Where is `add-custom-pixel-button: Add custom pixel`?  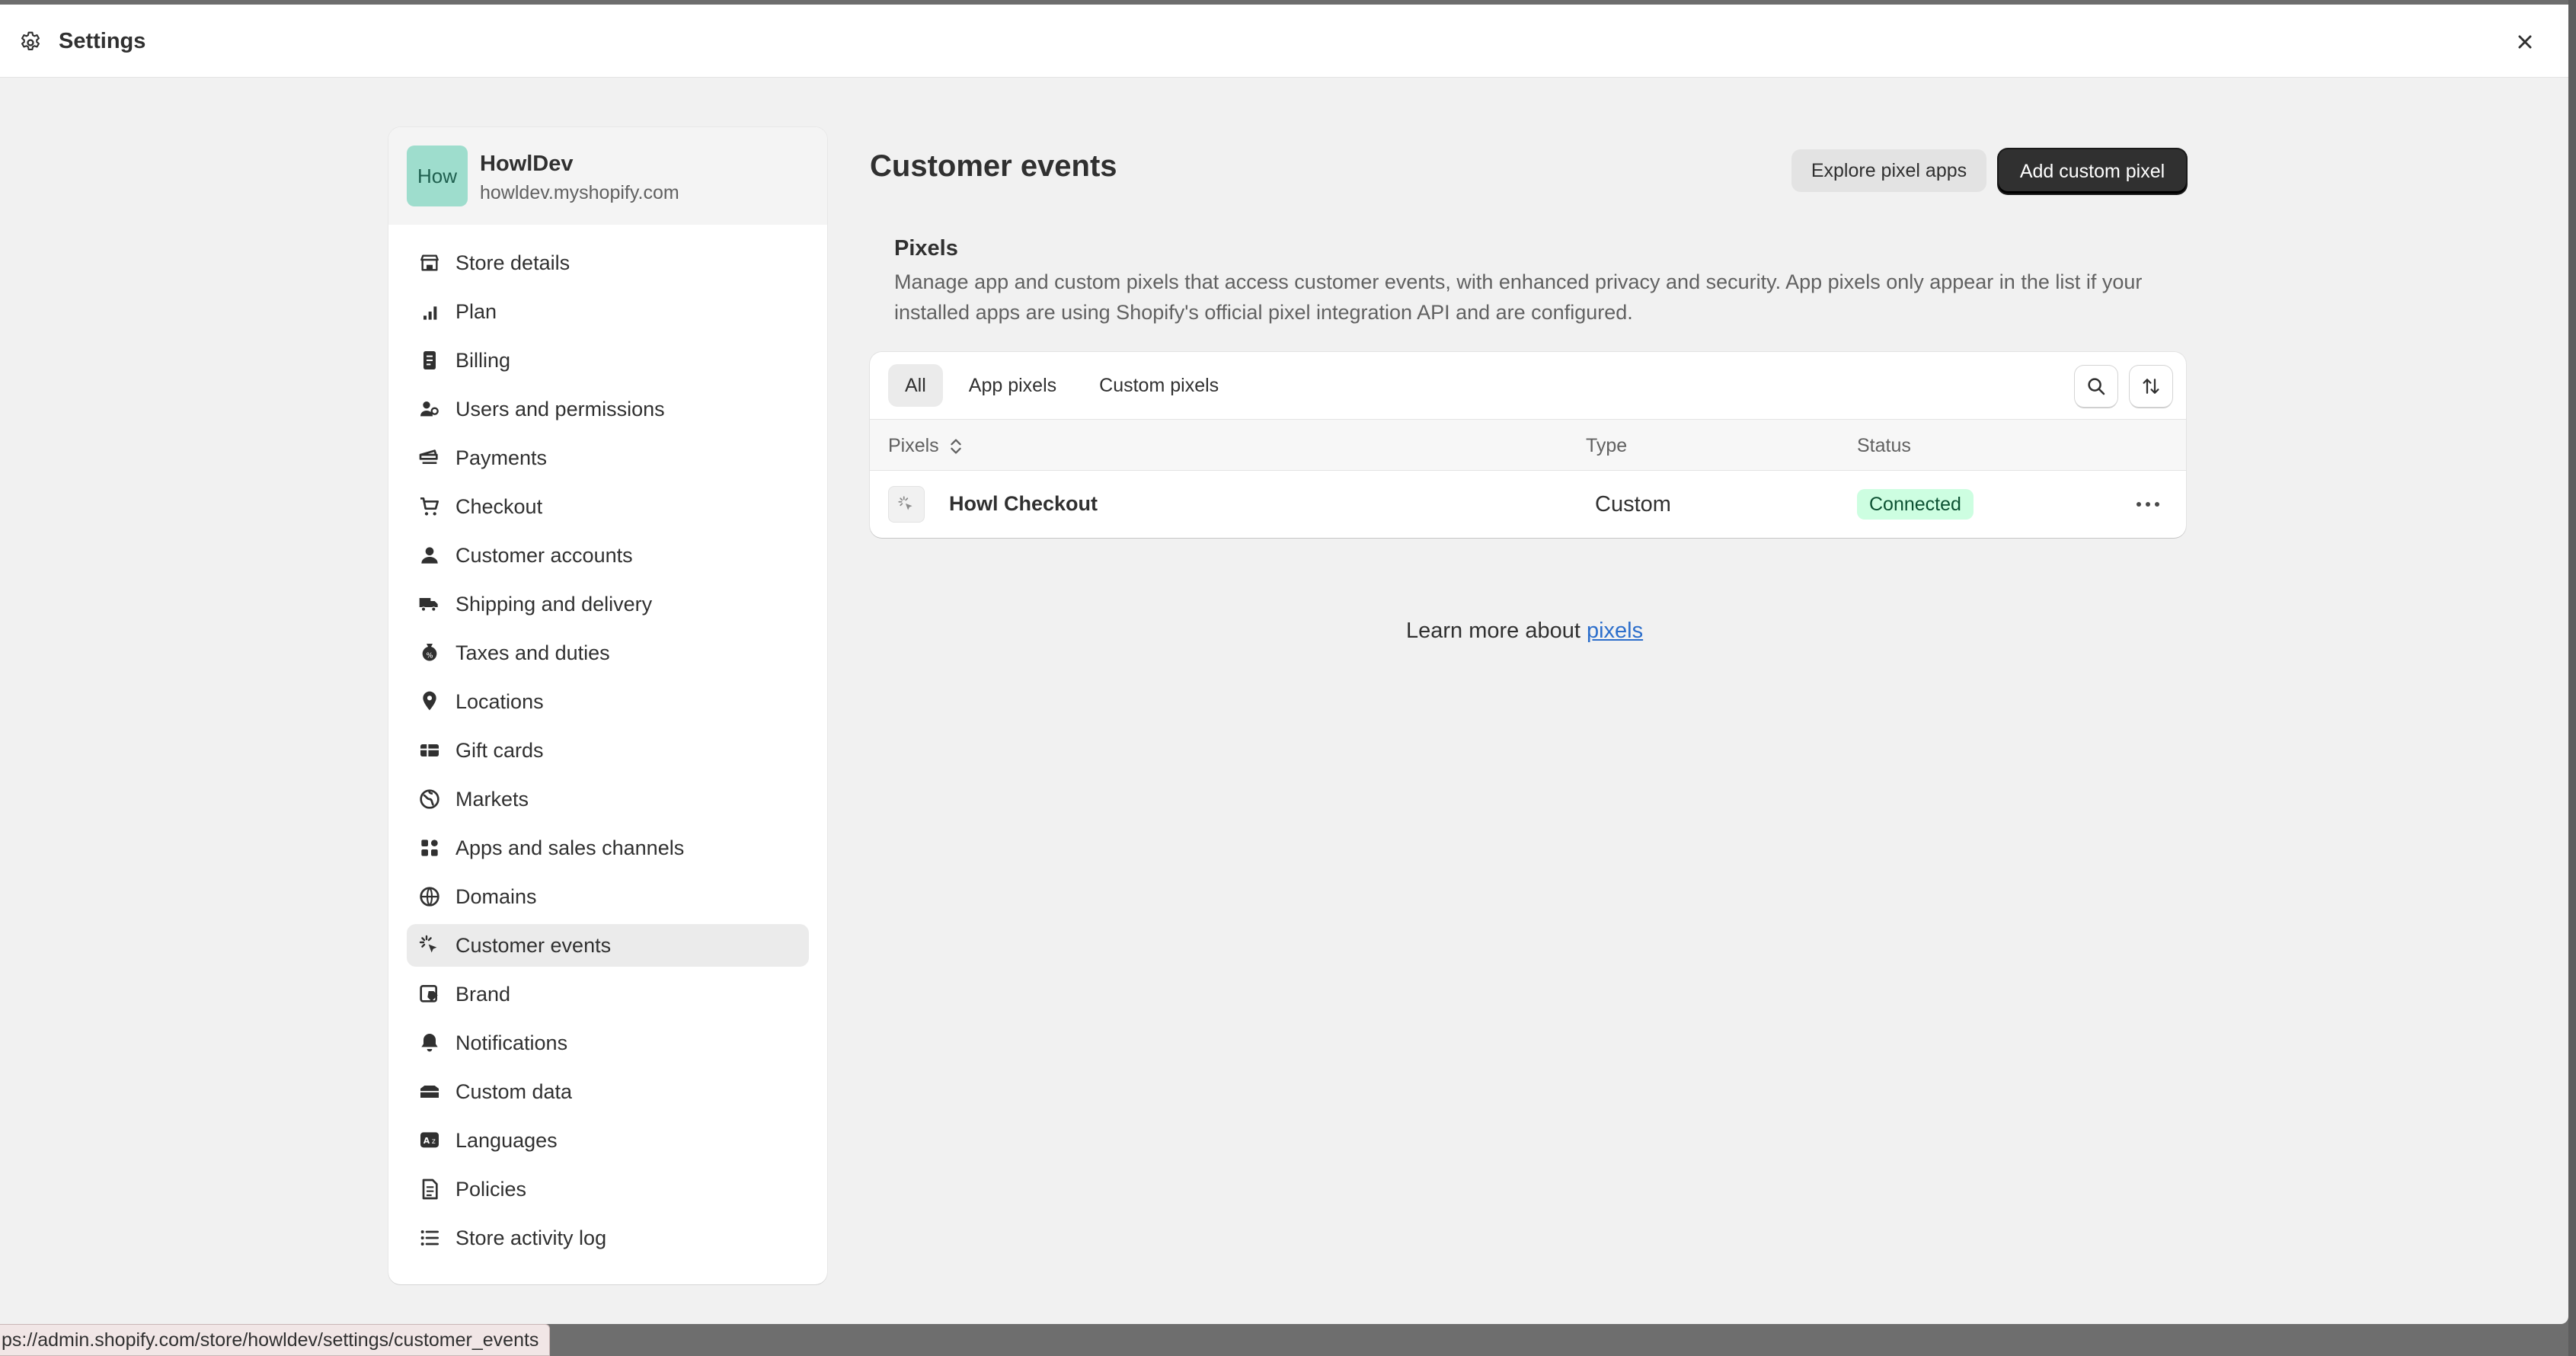 add-custom-pixel-button: Add custom pixel is located at coordinates (2092, 171).